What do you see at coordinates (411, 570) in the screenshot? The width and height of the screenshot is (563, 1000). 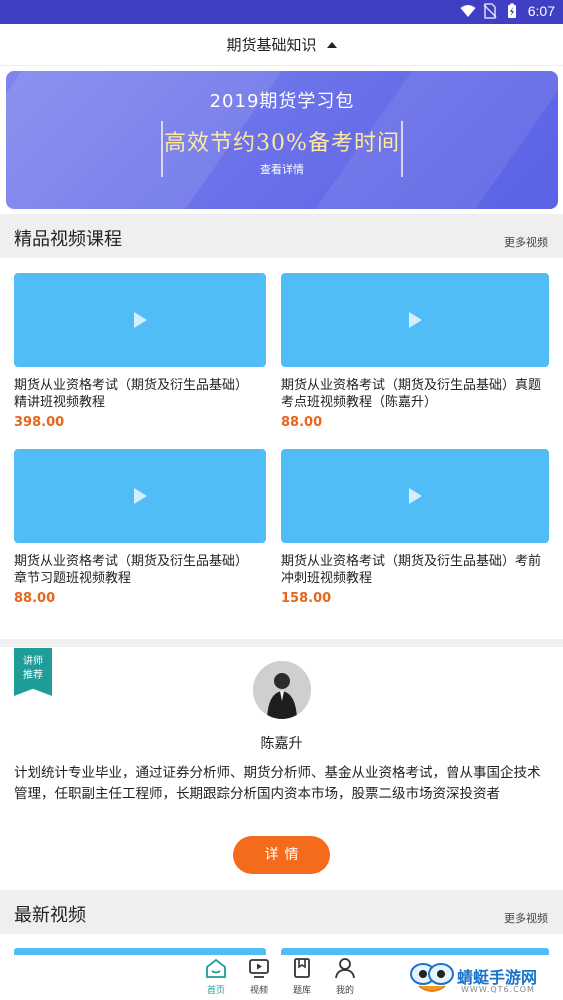 I see `course-title: 期货从业资格考试（期货及衍生品基础）考前冲刺班视频教程` at bounding box center [411, 570].